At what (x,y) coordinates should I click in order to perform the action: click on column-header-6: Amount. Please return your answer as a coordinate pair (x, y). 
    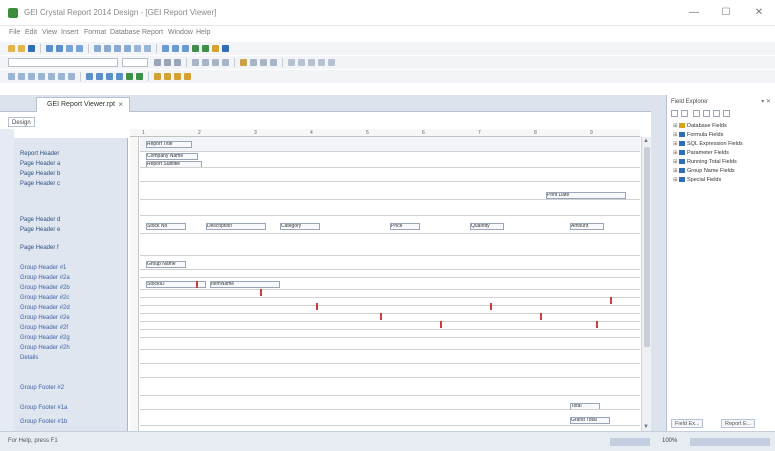
    Looking at the image, I should click on (587, 226).